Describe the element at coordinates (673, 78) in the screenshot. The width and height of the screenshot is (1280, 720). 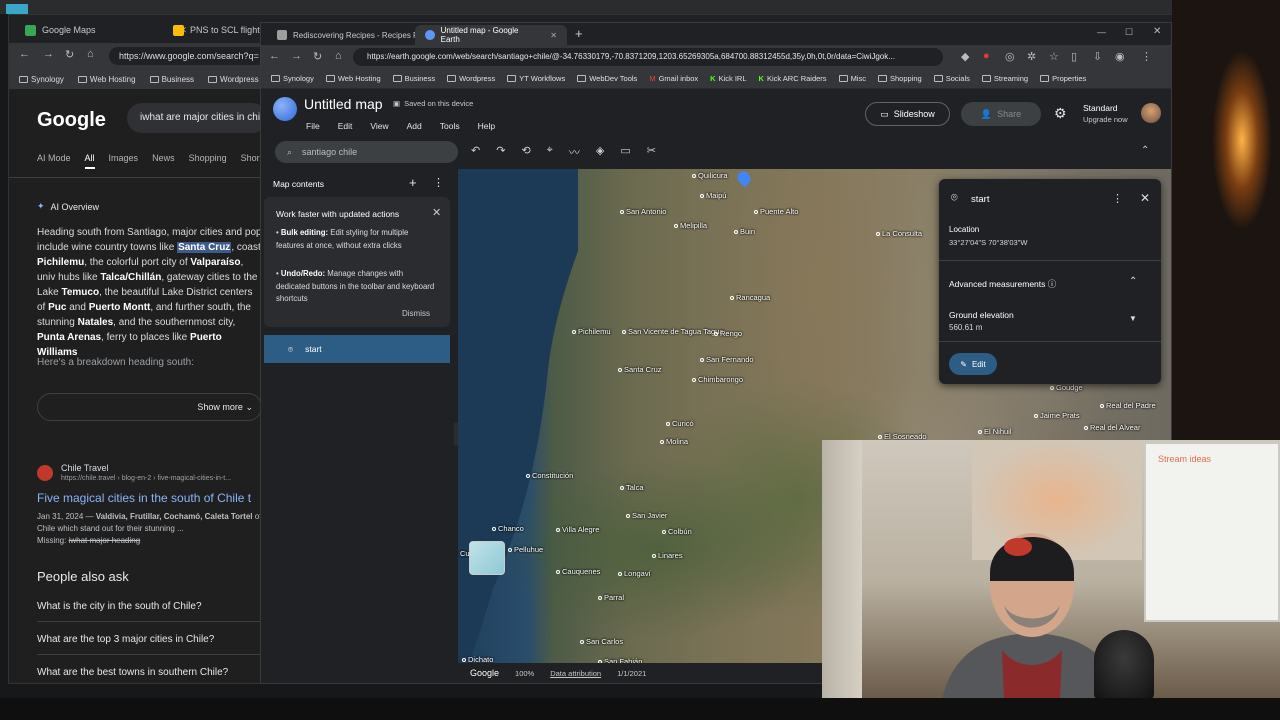
I see `bookmark-gmail: M Gmail inbox` at that location.